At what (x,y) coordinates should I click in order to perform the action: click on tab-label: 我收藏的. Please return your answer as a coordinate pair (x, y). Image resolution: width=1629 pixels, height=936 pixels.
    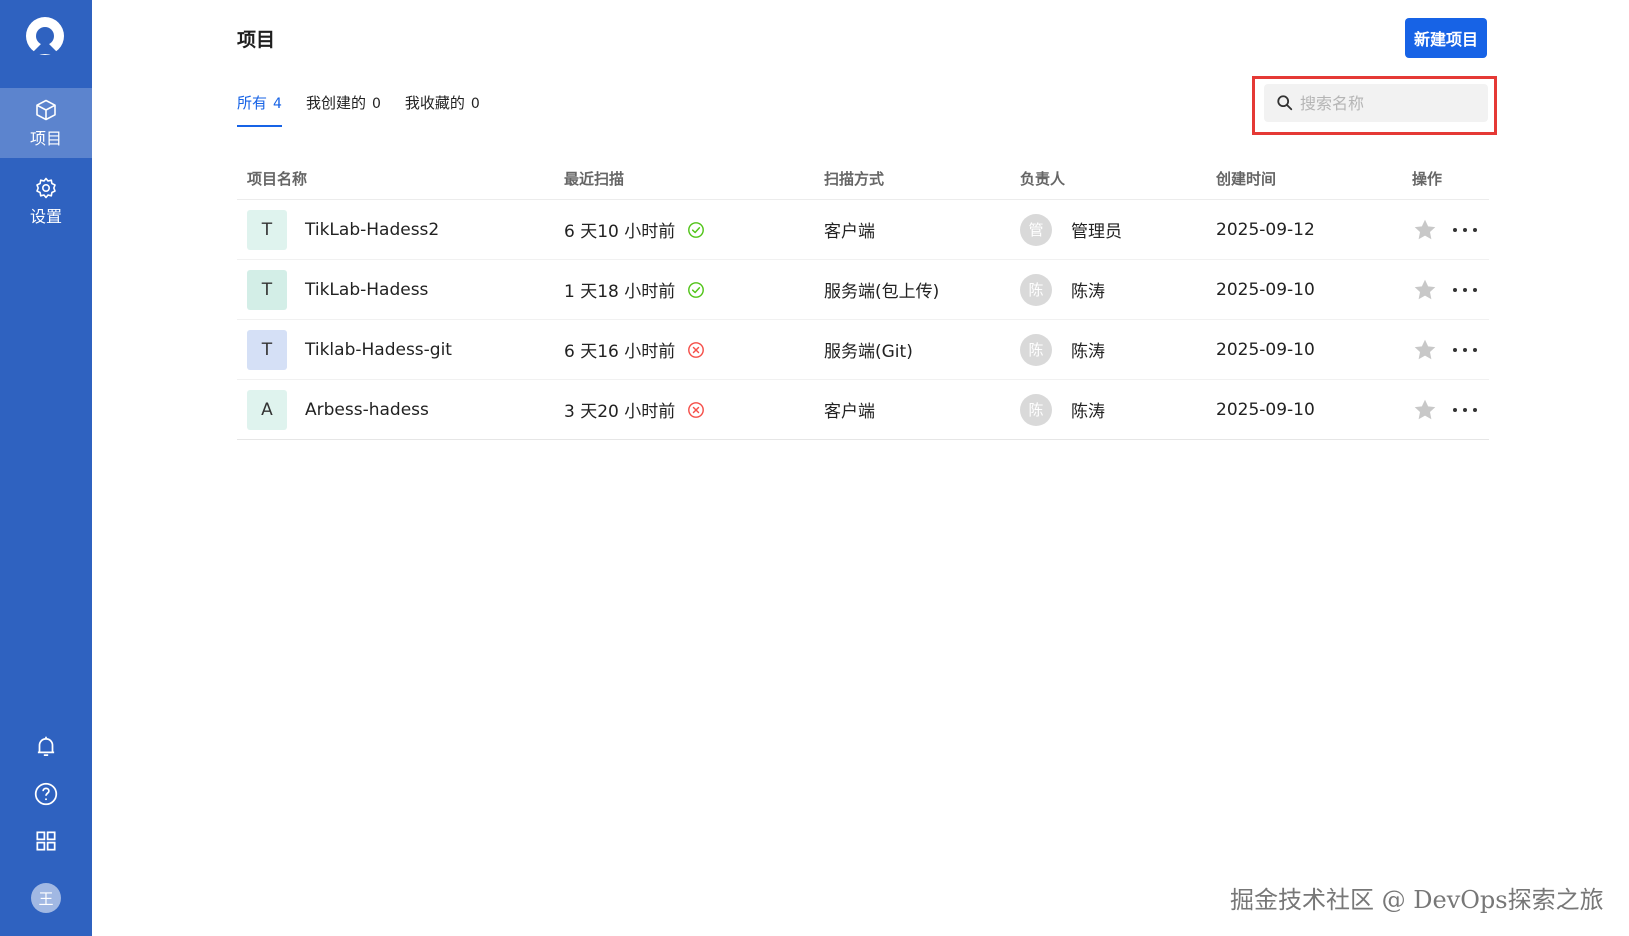
    Looking at the image, I should click on (434, 103).